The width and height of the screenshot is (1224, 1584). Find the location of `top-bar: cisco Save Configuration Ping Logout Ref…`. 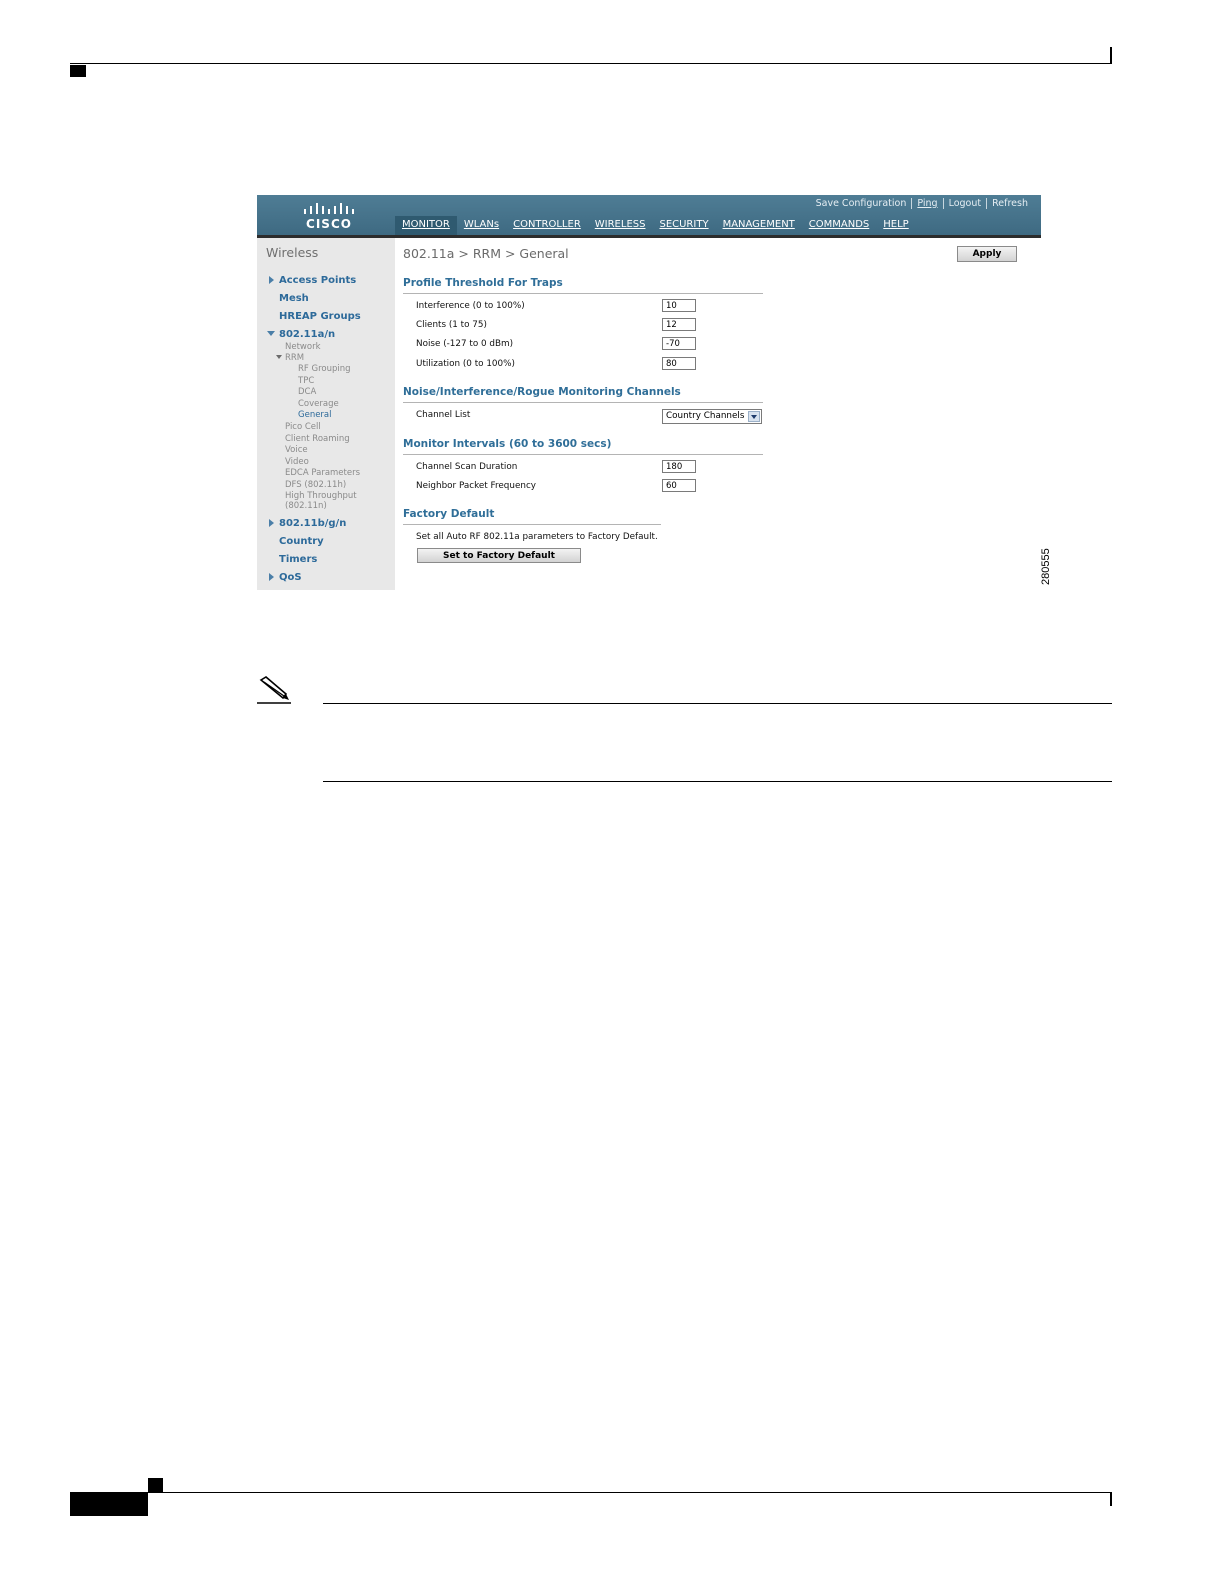

top-bar: cisco Save Configuration Ping Logout Ref… is located at coordinates (649, 216).